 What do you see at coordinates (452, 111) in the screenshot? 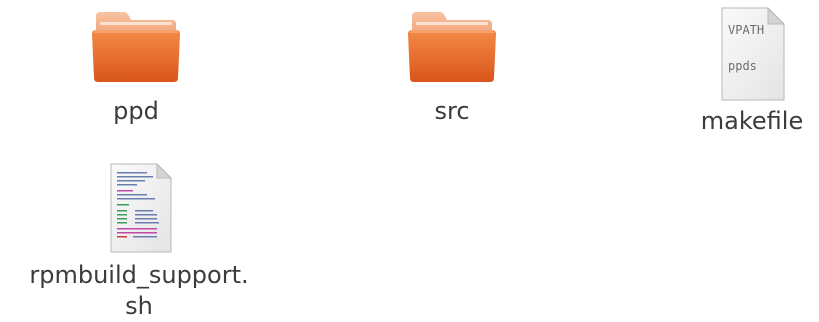
I see `file-name: src` at bounding box center [452, 111].